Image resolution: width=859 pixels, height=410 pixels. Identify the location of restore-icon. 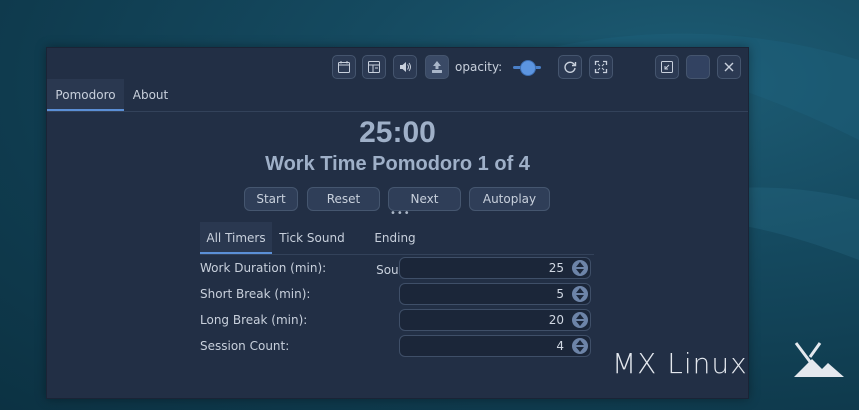
(667, 67).